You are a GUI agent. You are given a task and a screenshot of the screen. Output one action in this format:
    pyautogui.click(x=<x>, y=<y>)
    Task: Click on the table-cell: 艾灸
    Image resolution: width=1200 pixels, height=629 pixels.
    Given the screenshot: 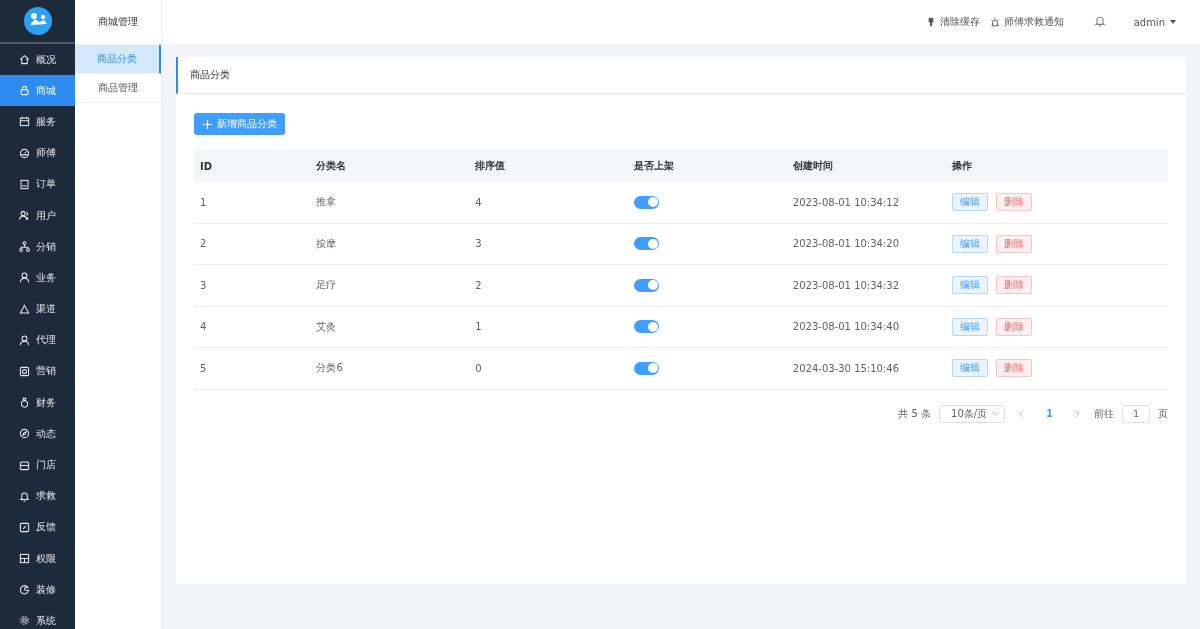 What is the action you would take?
    pyautogui.click(x=390, y=327)
    